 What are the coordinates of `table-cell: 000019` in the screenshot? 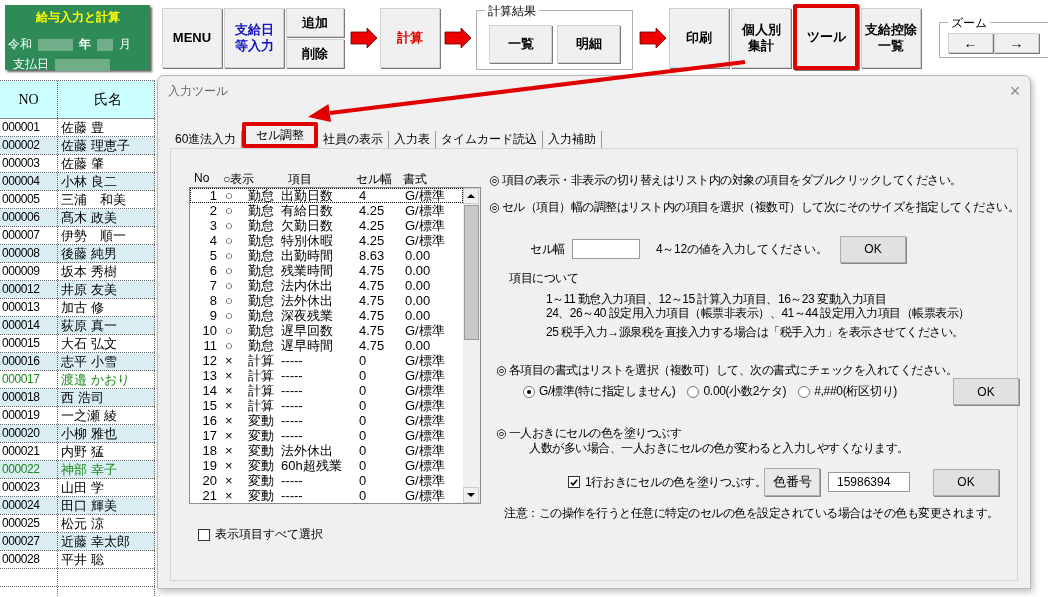 It's located at (29, 415).